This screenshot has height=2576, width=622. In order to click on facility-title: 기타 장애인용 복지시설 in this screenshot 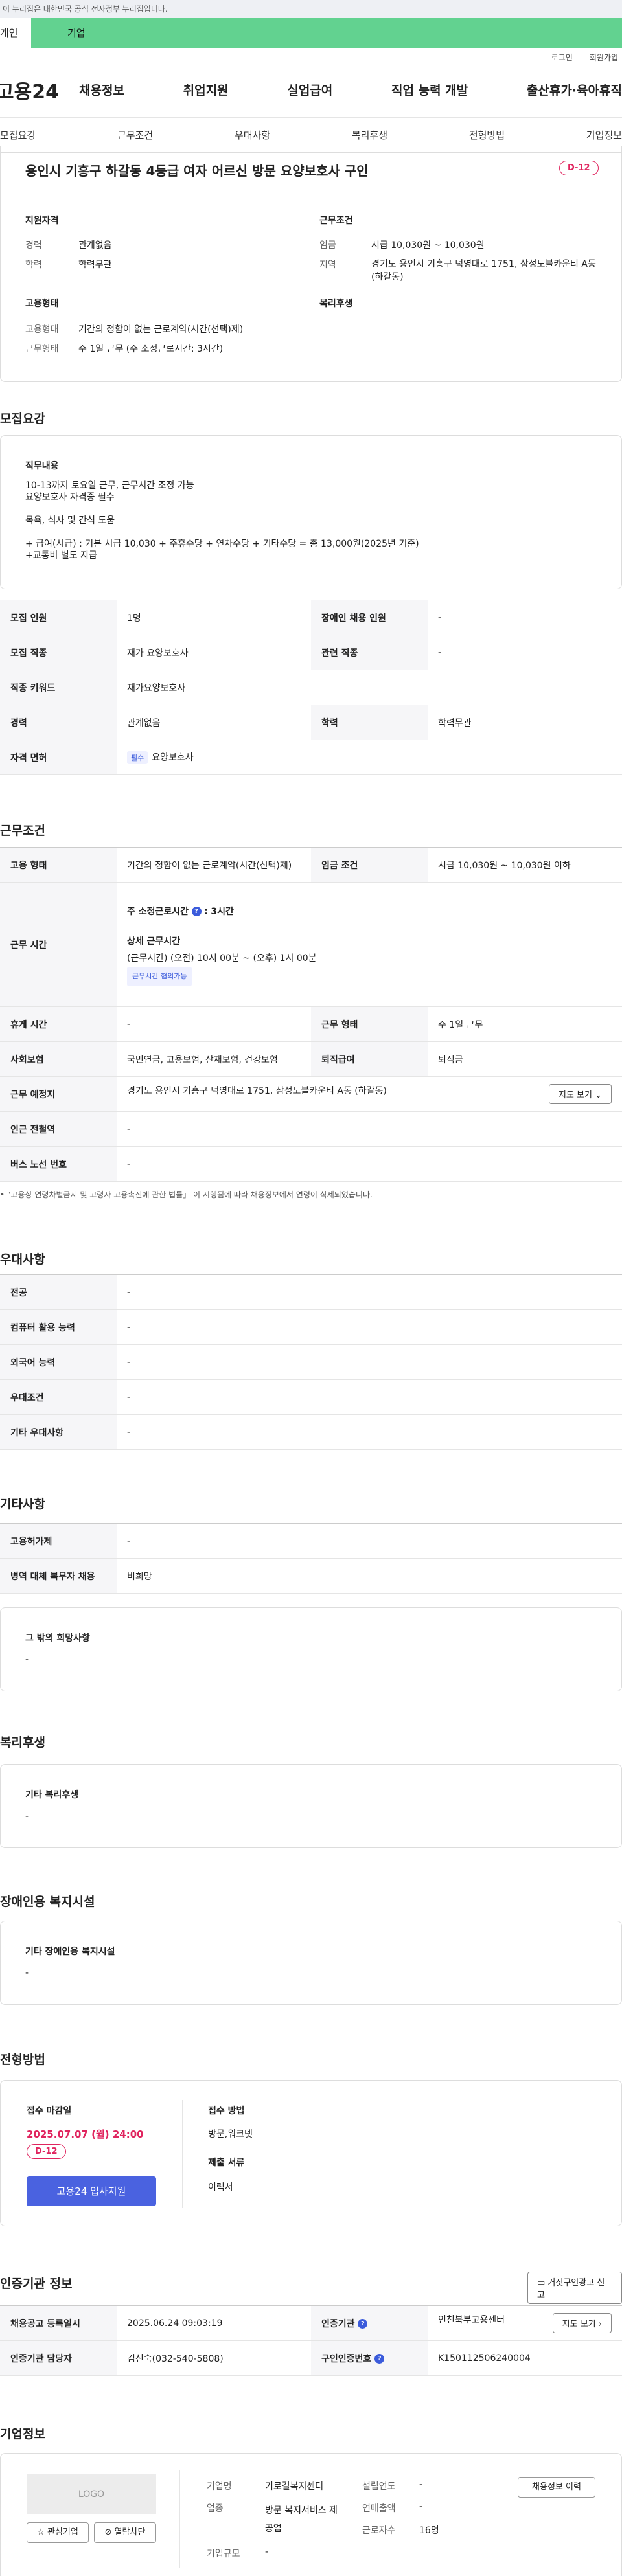, I will do `click(70, 1952)`.